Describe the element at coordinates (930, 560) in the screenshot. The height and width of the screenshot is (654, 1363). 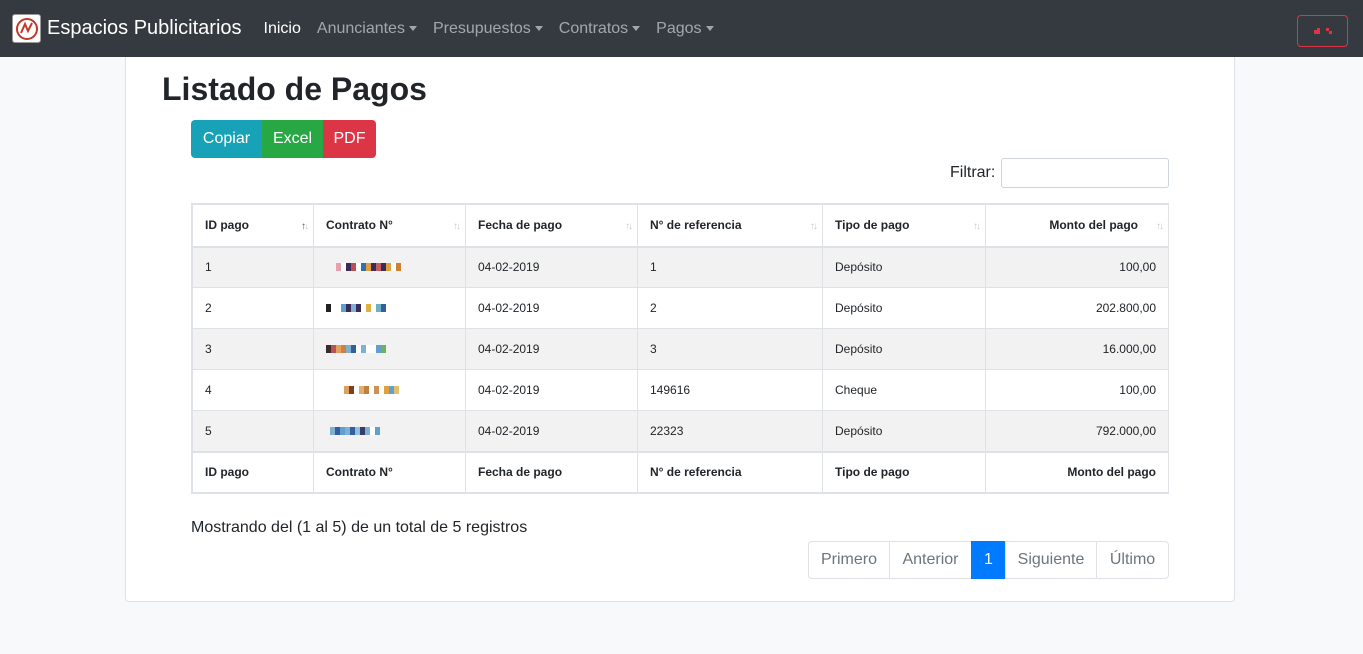
I see `page-prev-button: Anterior` at that location.